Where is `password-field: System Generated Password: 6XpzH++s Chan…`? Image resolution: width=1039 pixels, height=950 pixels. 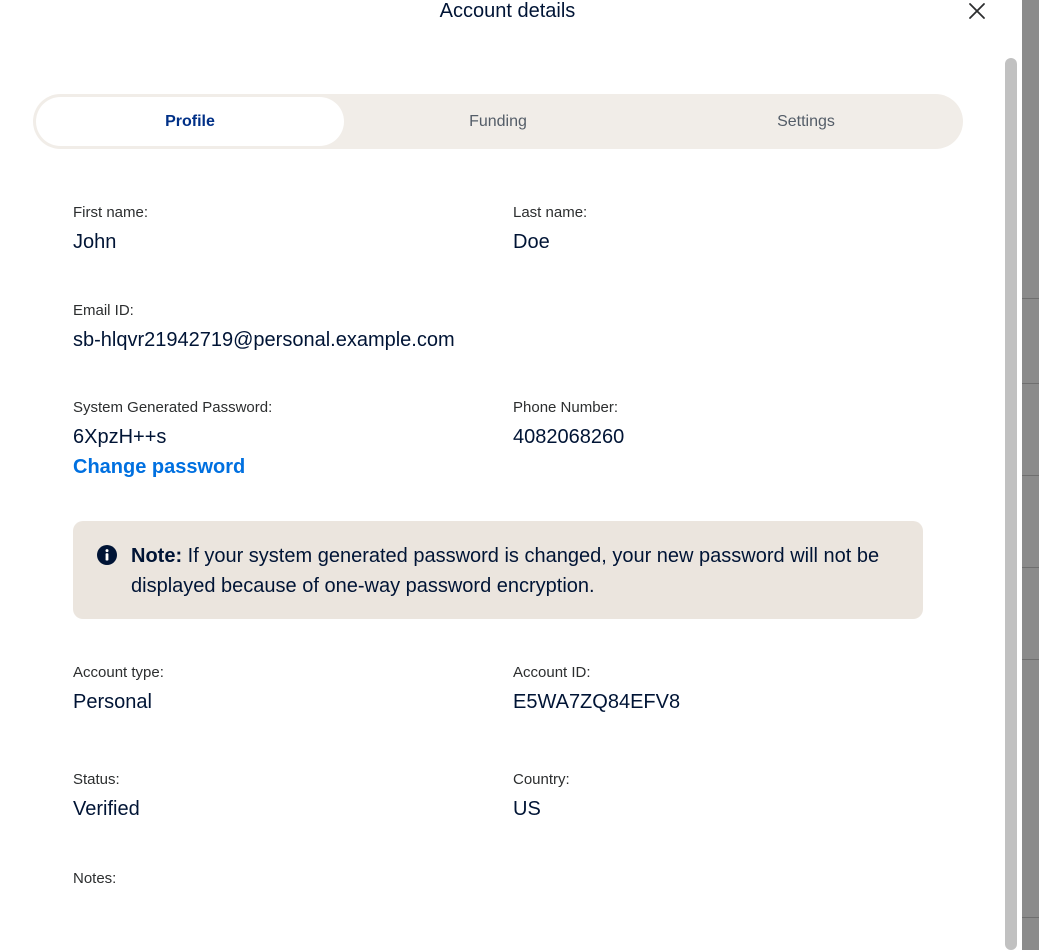 password-field: System Generated Password: 6XpzH++s Chan… is located at coordinates (172, 439).